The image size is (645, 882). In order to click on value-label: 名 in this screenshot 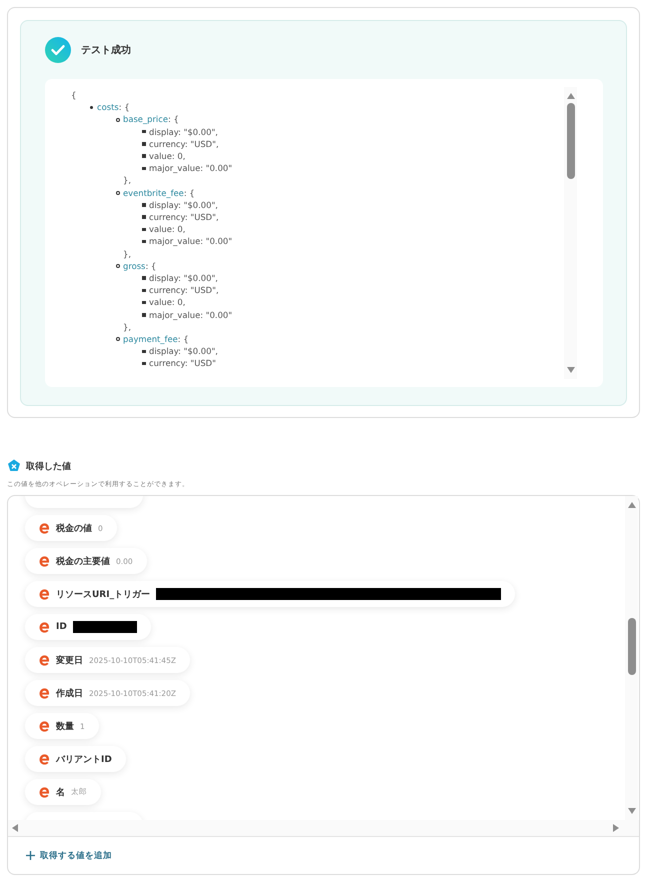, I will do `click(60, 792)`.